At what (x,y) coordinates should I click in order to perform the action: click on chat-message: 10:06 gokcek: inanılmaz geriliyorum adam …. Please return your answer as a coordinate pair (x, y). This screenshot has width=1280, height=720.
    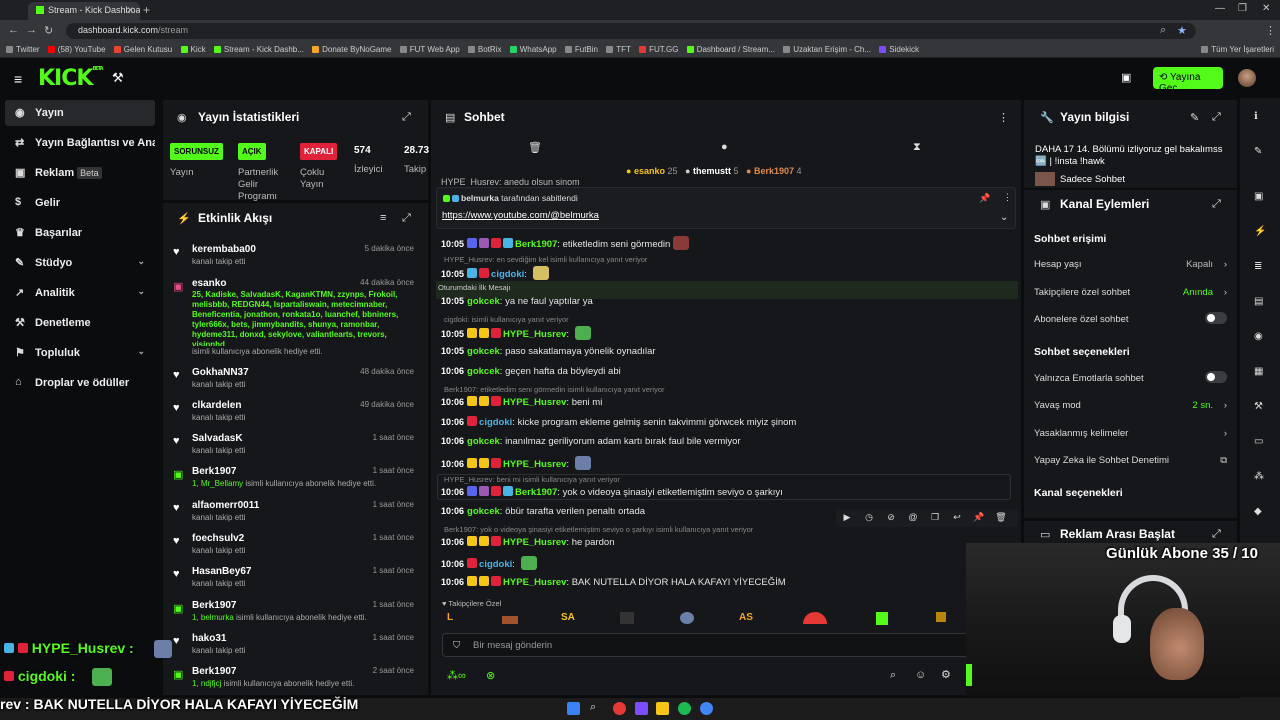
    Looking at the image, I should click on (591, 441).